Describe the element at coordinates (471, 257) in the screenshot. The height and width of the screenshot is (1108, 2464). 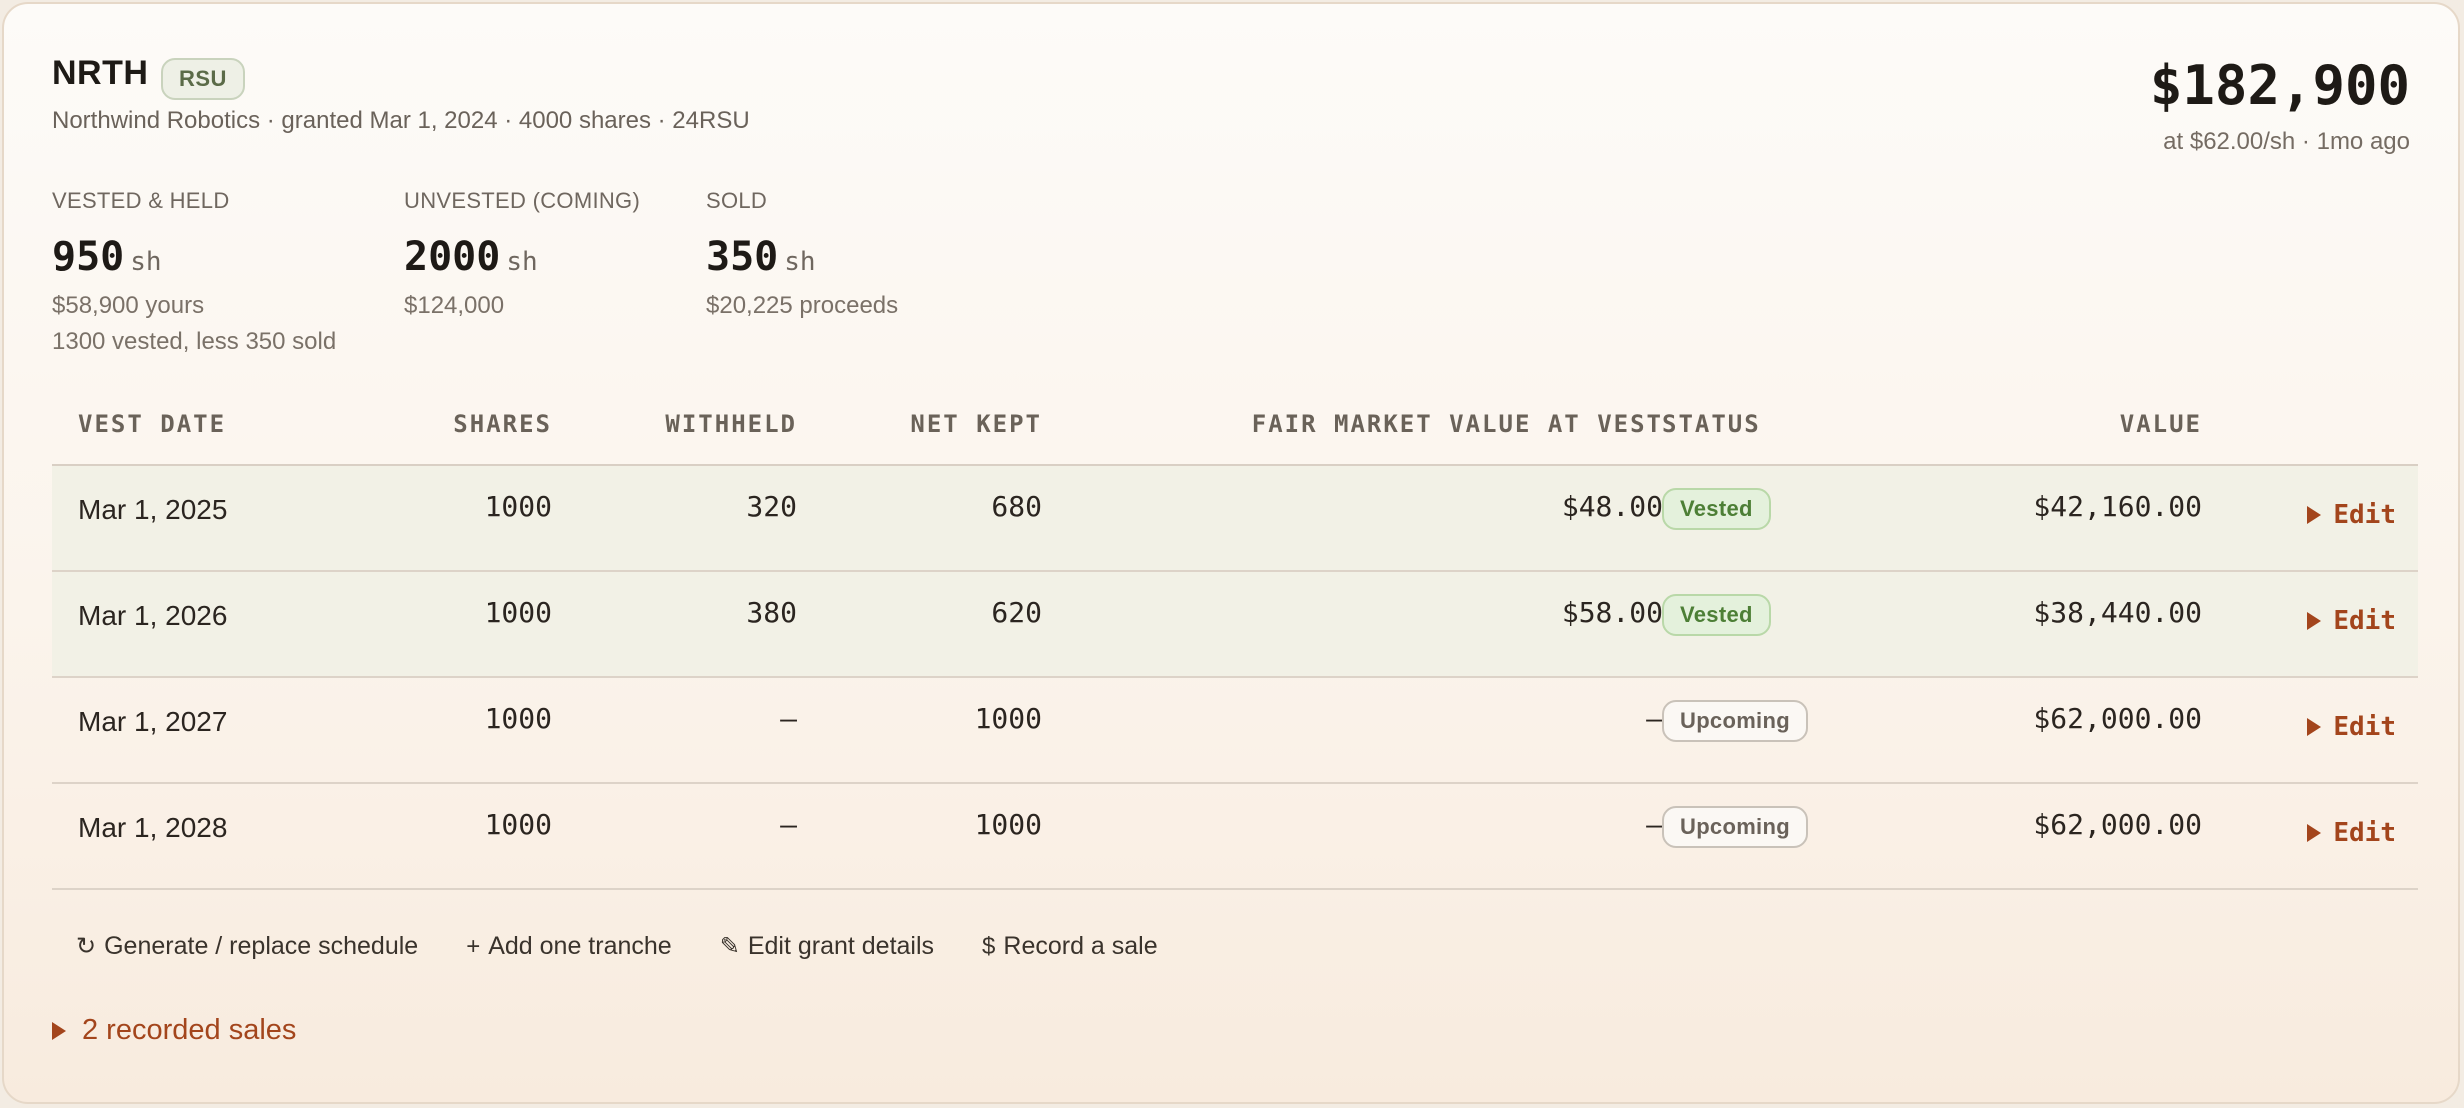
I see `stat-value: 2000 sh` at that location.